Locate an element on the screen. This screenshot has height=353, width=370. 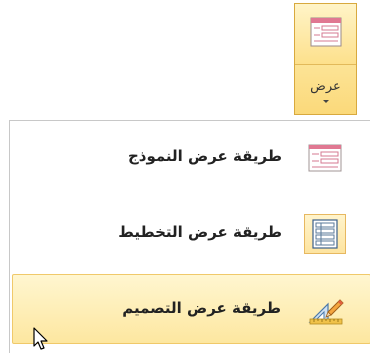
menu-item-label: طريقة عرض التصميم is located at coordinates (201, 308).